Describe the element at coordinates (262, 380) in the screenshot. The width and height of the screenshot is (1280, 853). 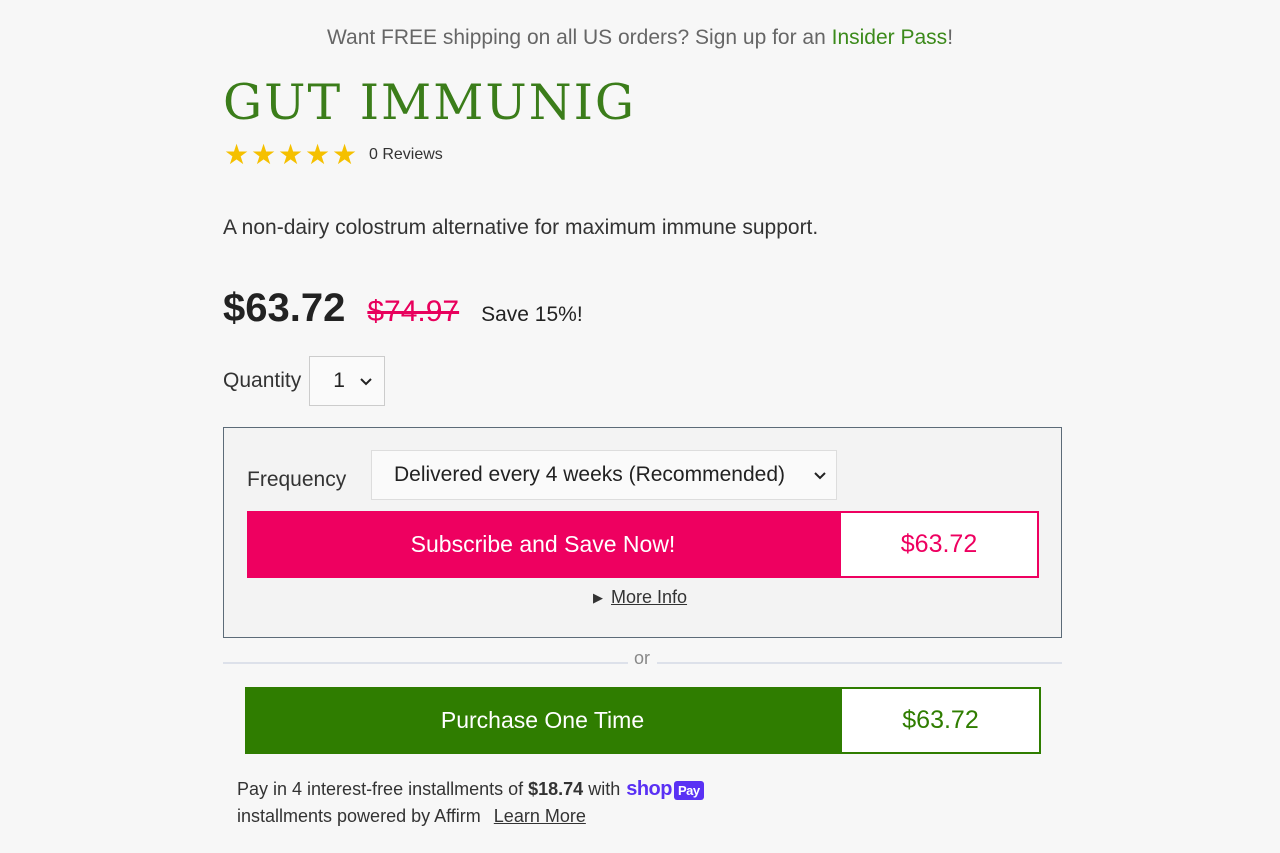
I see `quantity-label: Quantity` at that location.